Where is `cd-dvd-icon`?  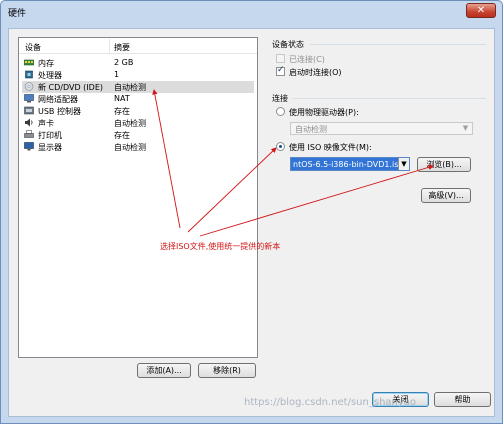 cd-dvd-icon is located at coordinates (29, 86).